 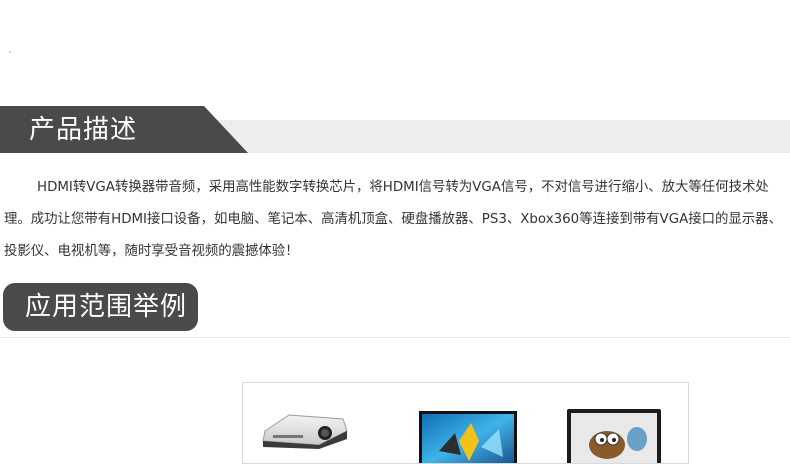 I want to click on projector-icon, so click(x=305, y=431).